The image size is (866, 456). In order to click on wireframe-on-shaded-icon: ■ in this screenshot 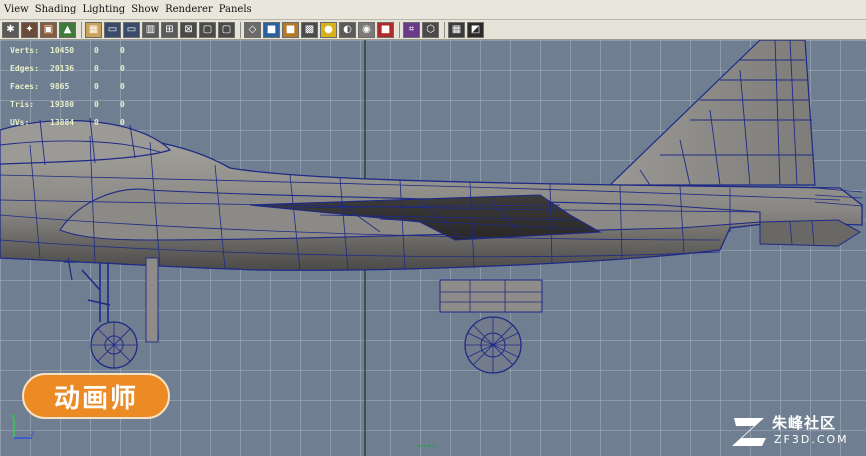, I will do `click(290, 29)`.